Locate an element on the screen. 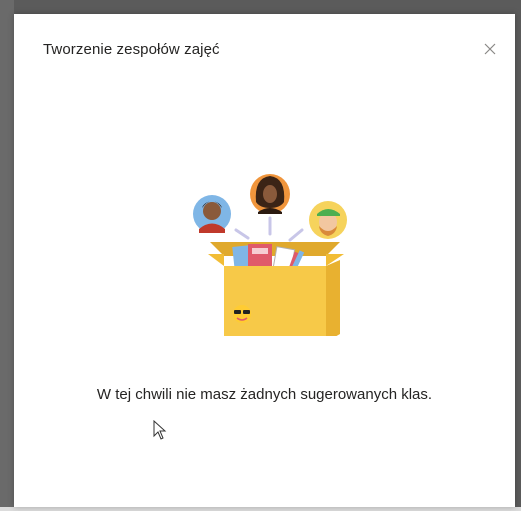 The width and height of the screenshot is (521, 511). student-avatar-middle is located at coordinates (270, 194).